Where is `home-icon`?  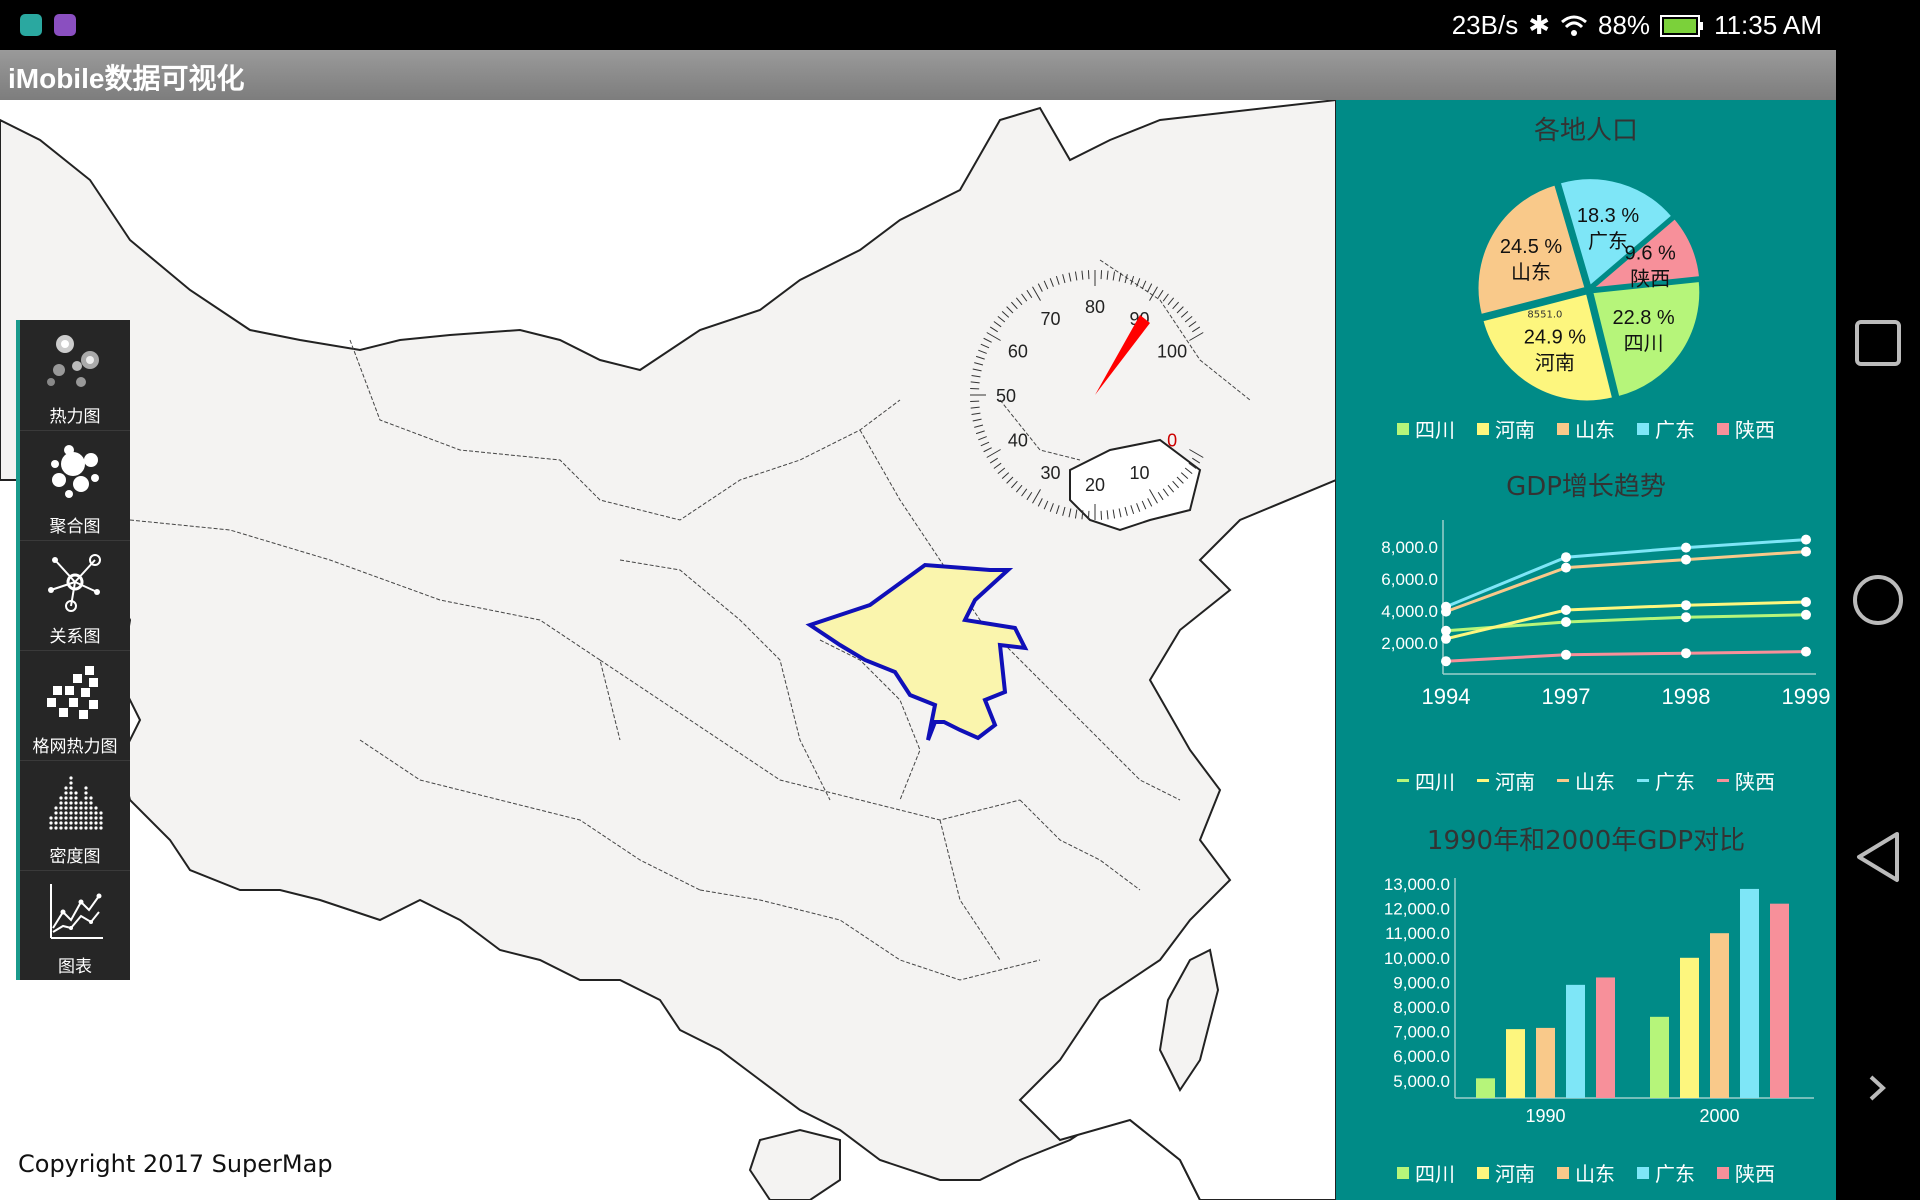 home-icon is located at coordinates (1878, 600).